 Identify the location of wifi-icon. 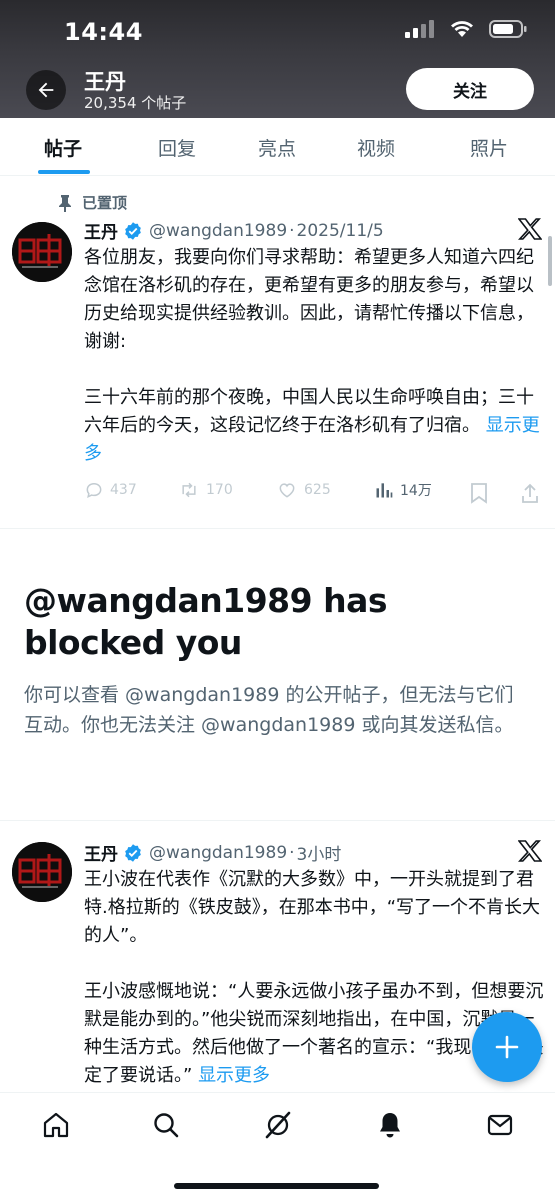
(462, 29).